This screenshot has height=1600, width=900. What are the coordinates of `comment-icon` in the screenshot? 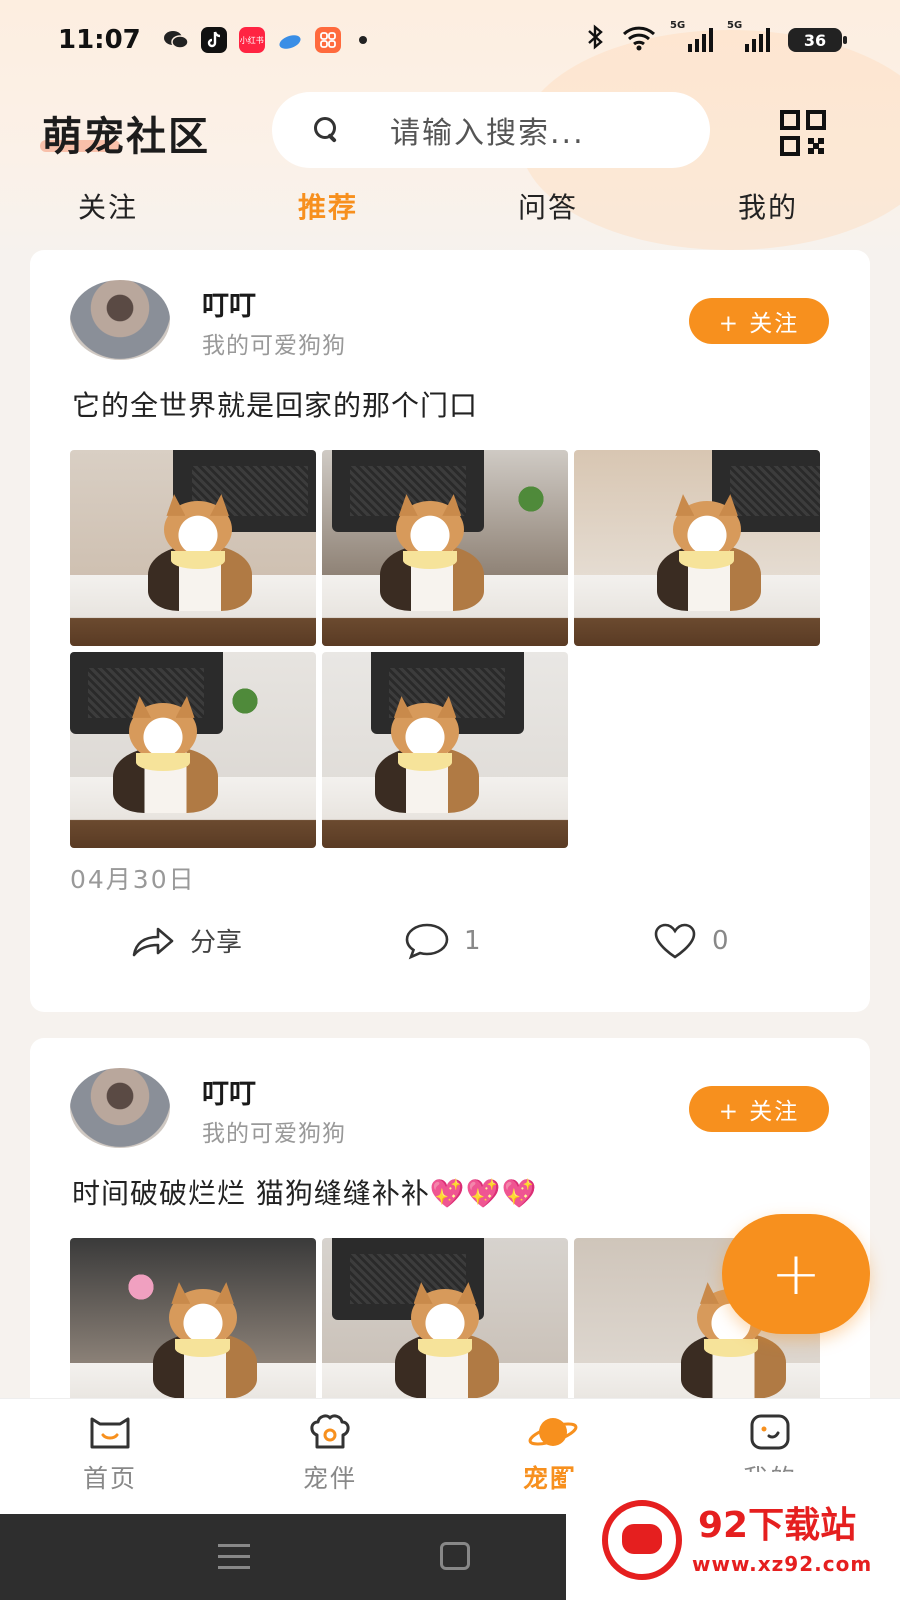 It's located at (427, 941).